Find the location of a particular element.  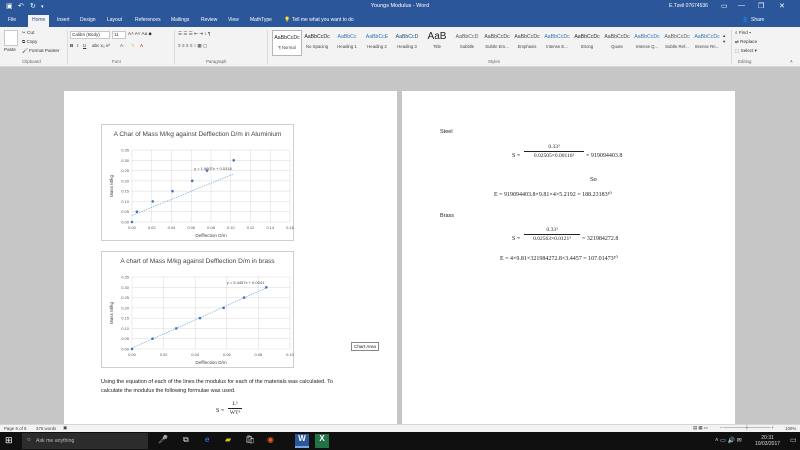

style-name: ¶ Normal is located at coordinates (287, 47).